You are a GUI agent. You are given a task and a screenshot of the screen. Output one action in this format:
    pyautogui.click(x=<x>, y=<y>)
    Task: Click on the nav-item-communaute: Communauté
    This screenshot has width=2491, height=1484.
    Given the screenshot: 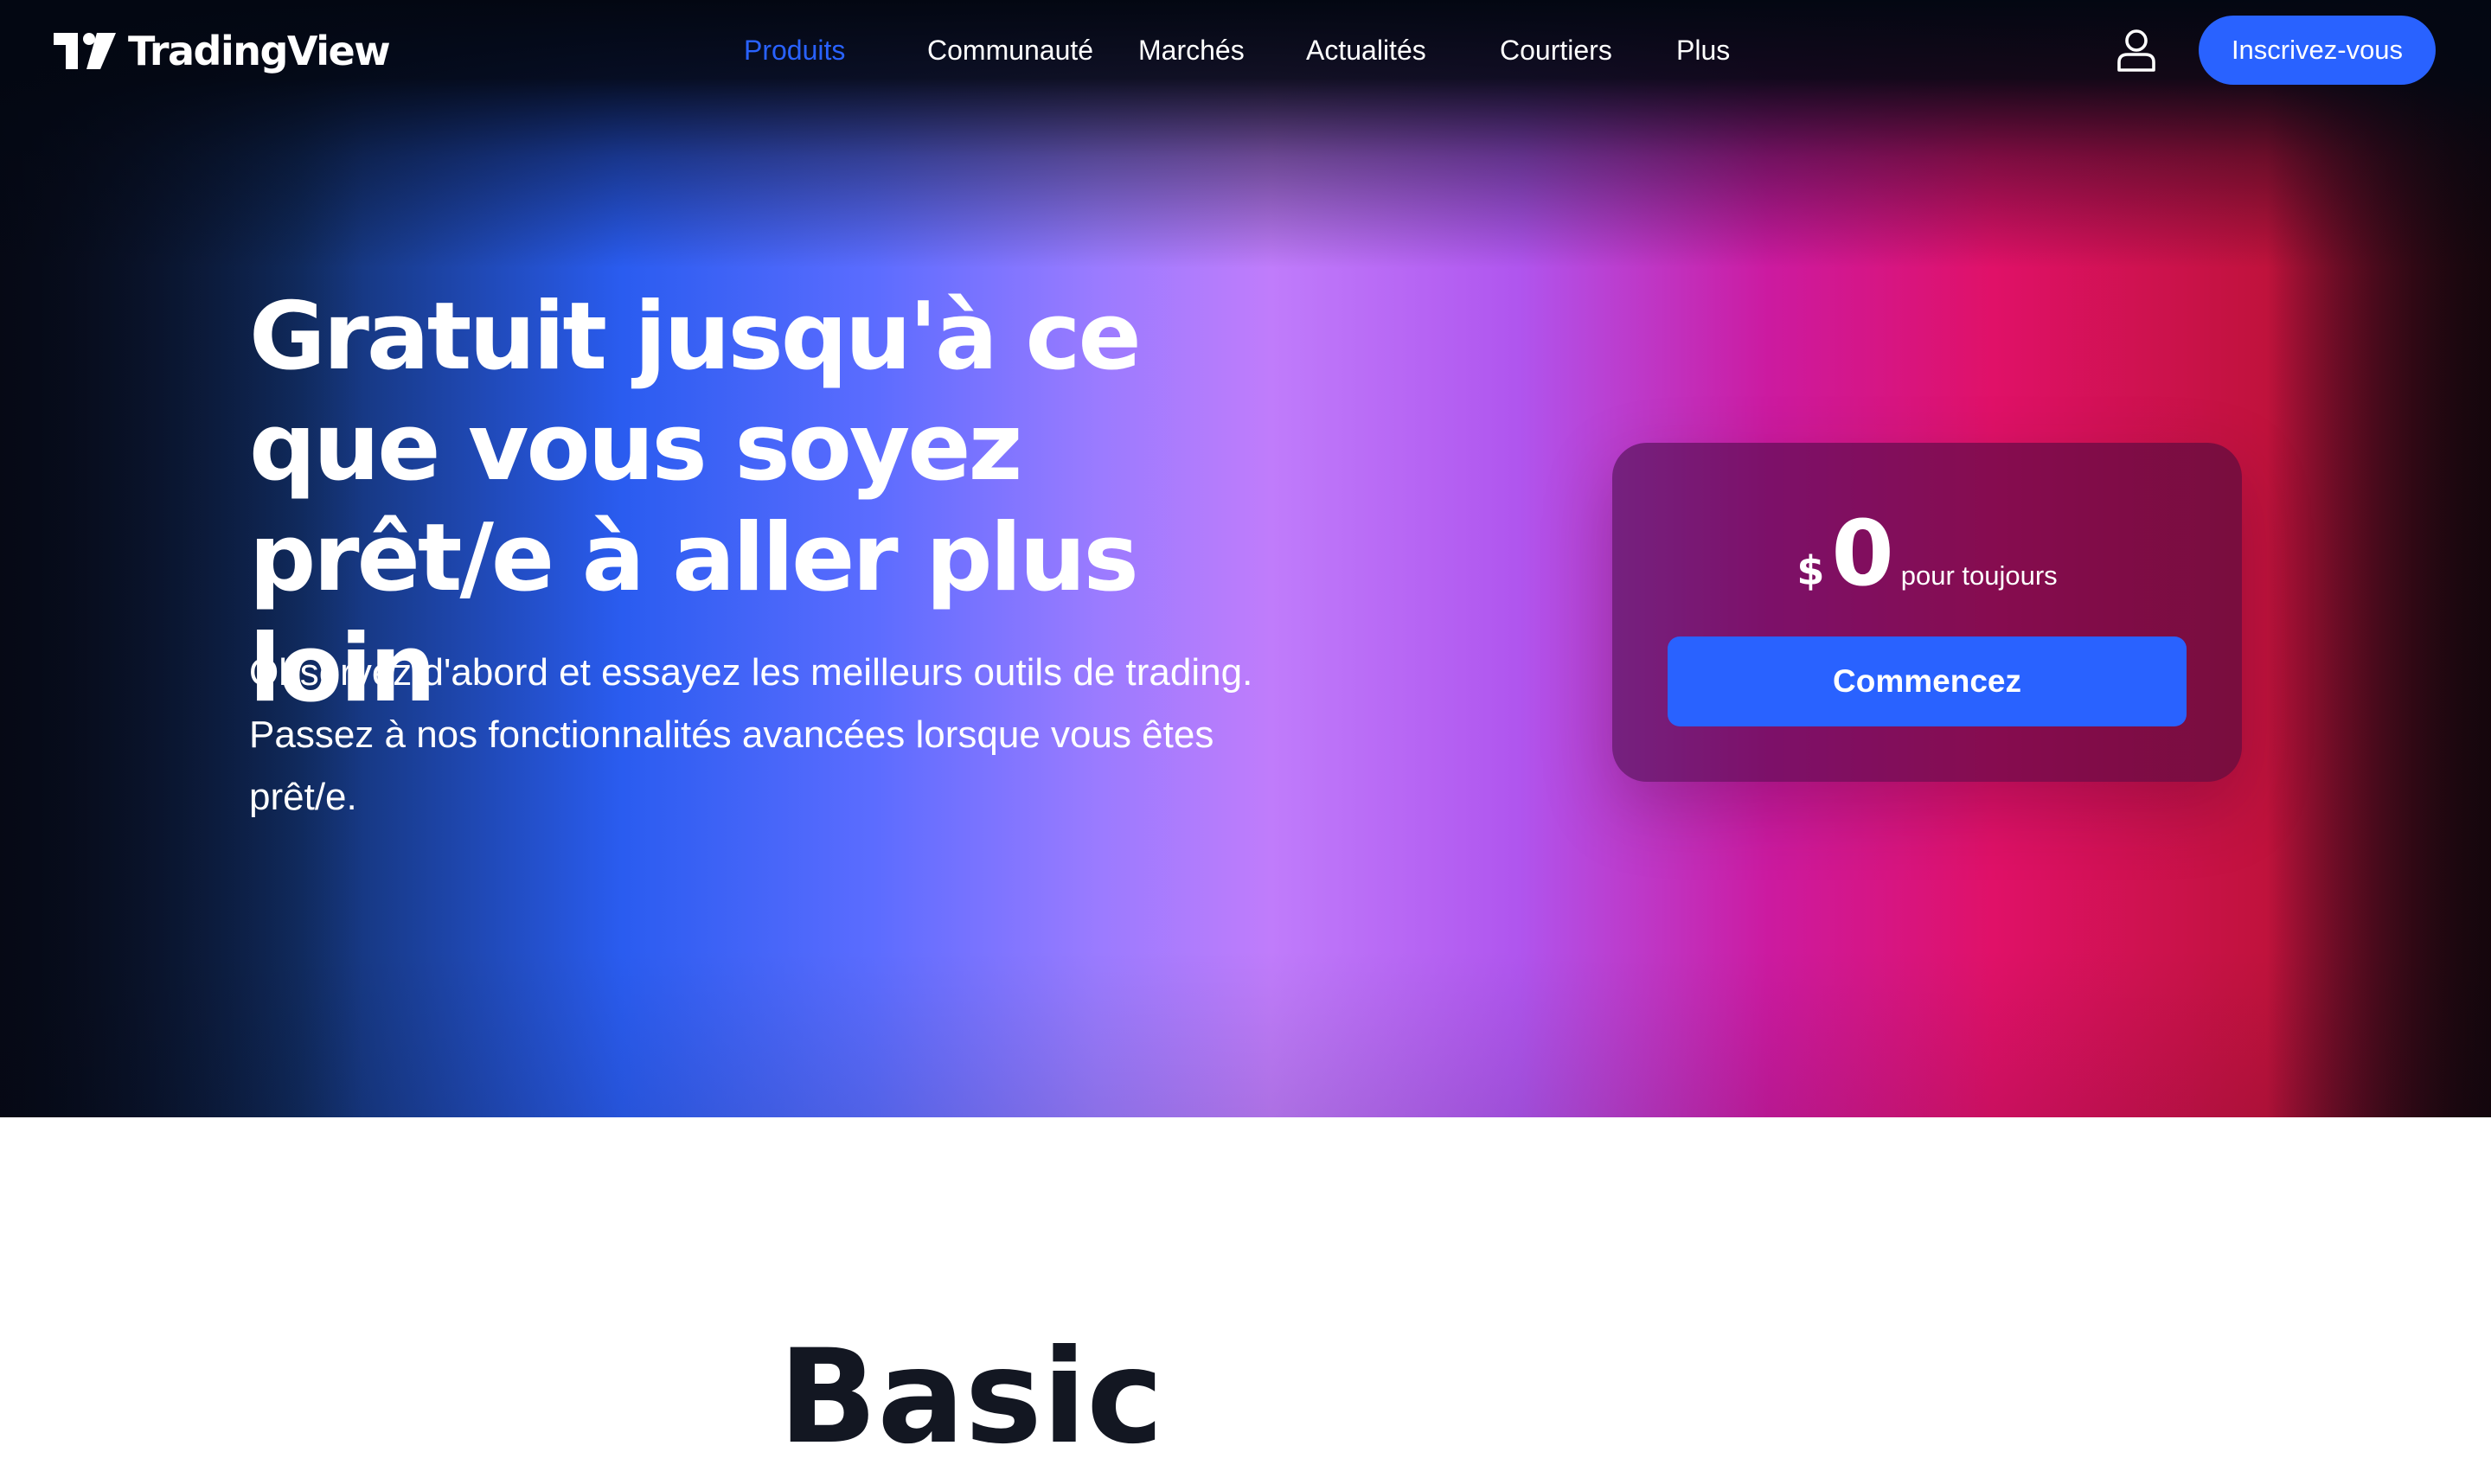 What is the action you would take?
    pyautogui.click(x=1020, y=50)
    